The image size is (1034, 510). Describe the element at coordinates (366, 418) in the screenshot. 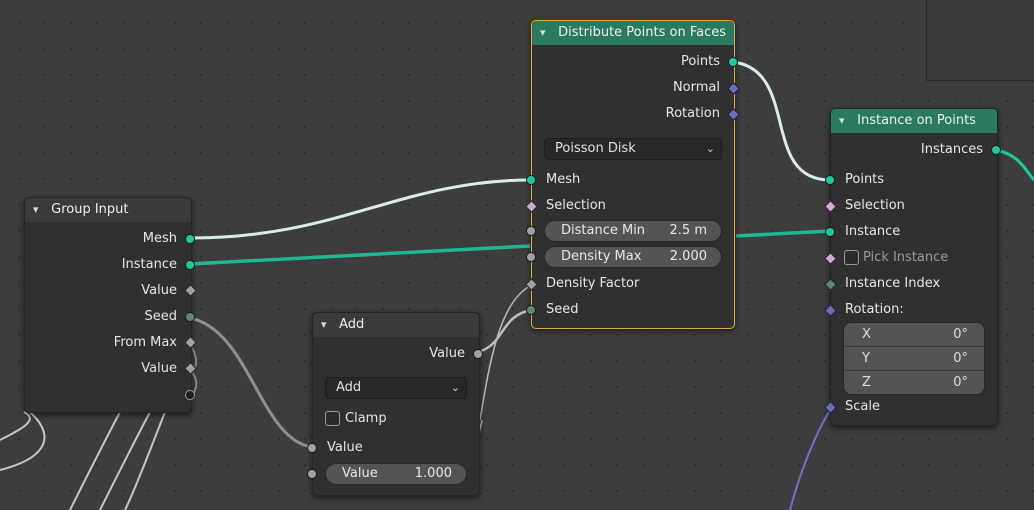

I see `clamp-label: Clamp` at that location.